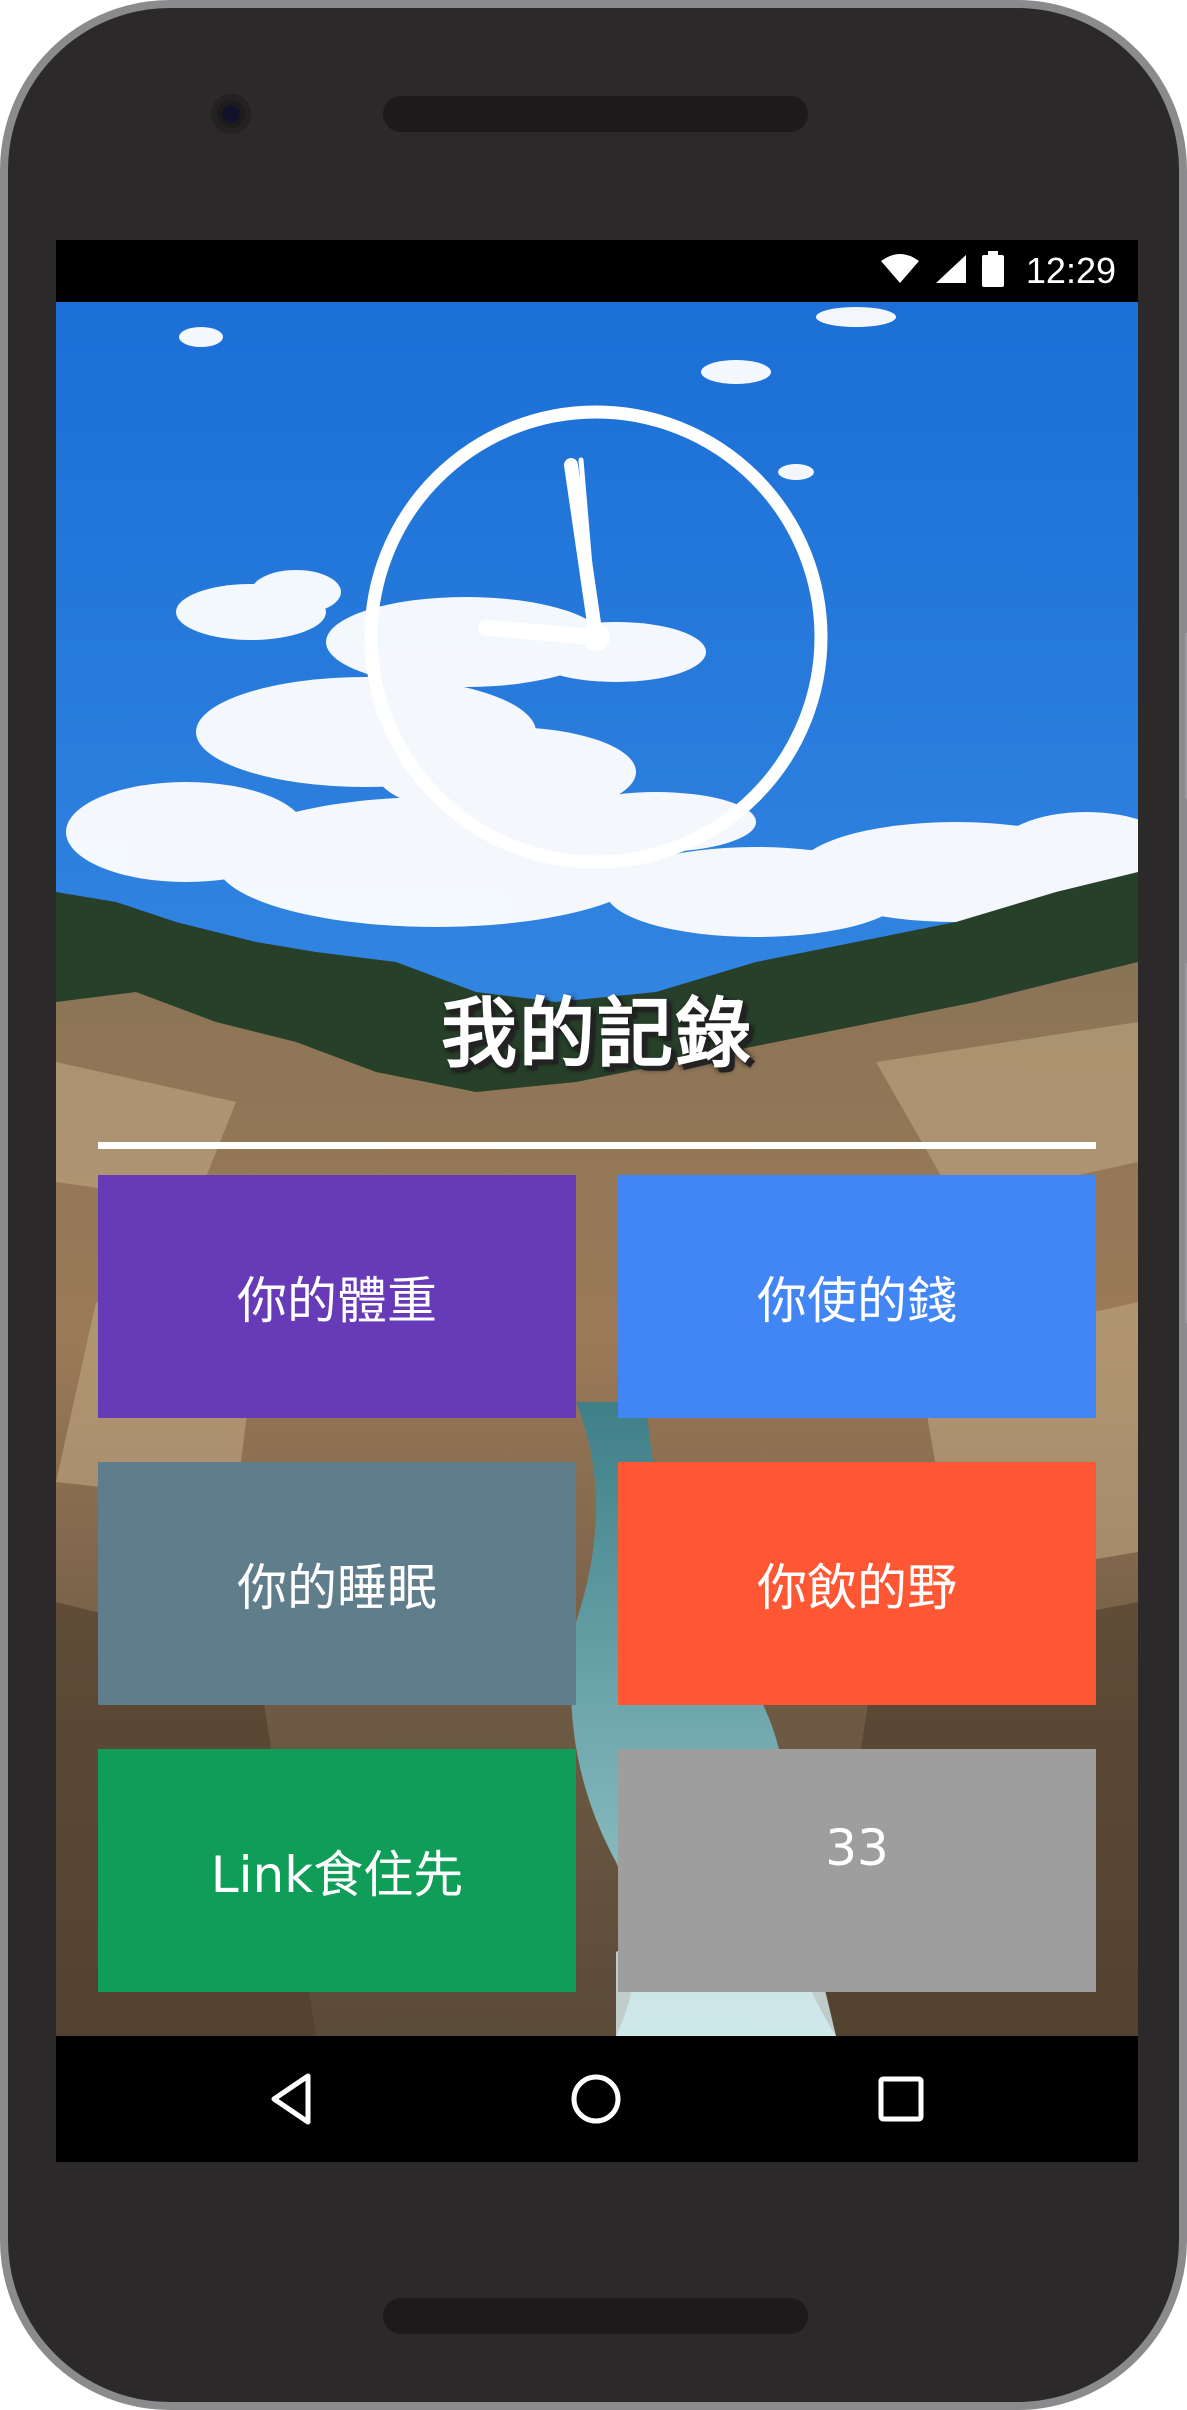 This screenshot has width=1187, height=2410. Describe the element at coordinates (857, 1296) in the screenshot. I see `money-spent-tile: 你使的錢` at that location.